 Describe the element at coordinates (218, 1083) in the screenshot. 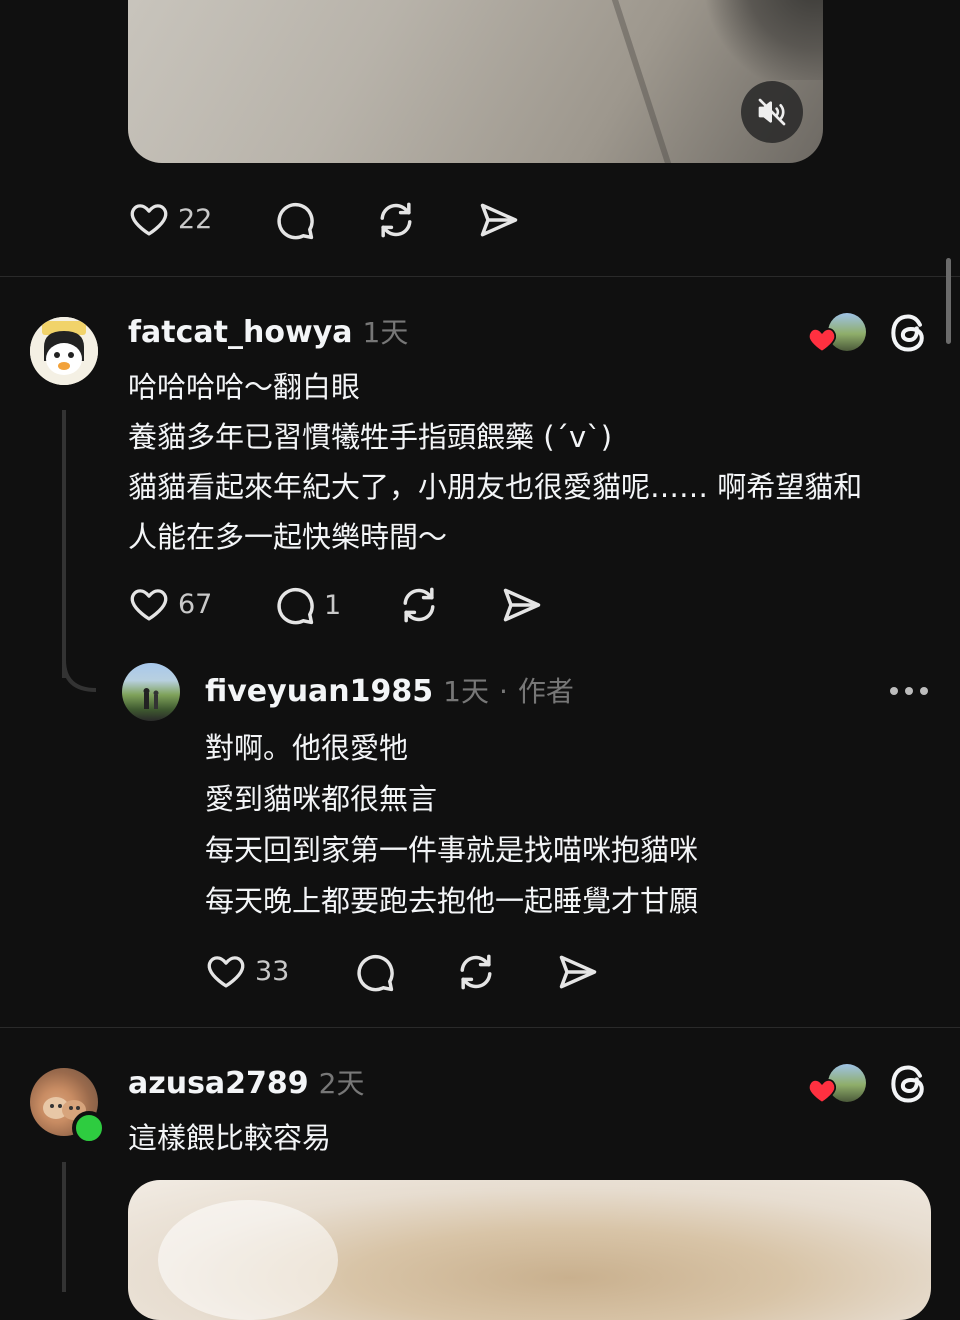

I see `username: azusa2789` at that location.